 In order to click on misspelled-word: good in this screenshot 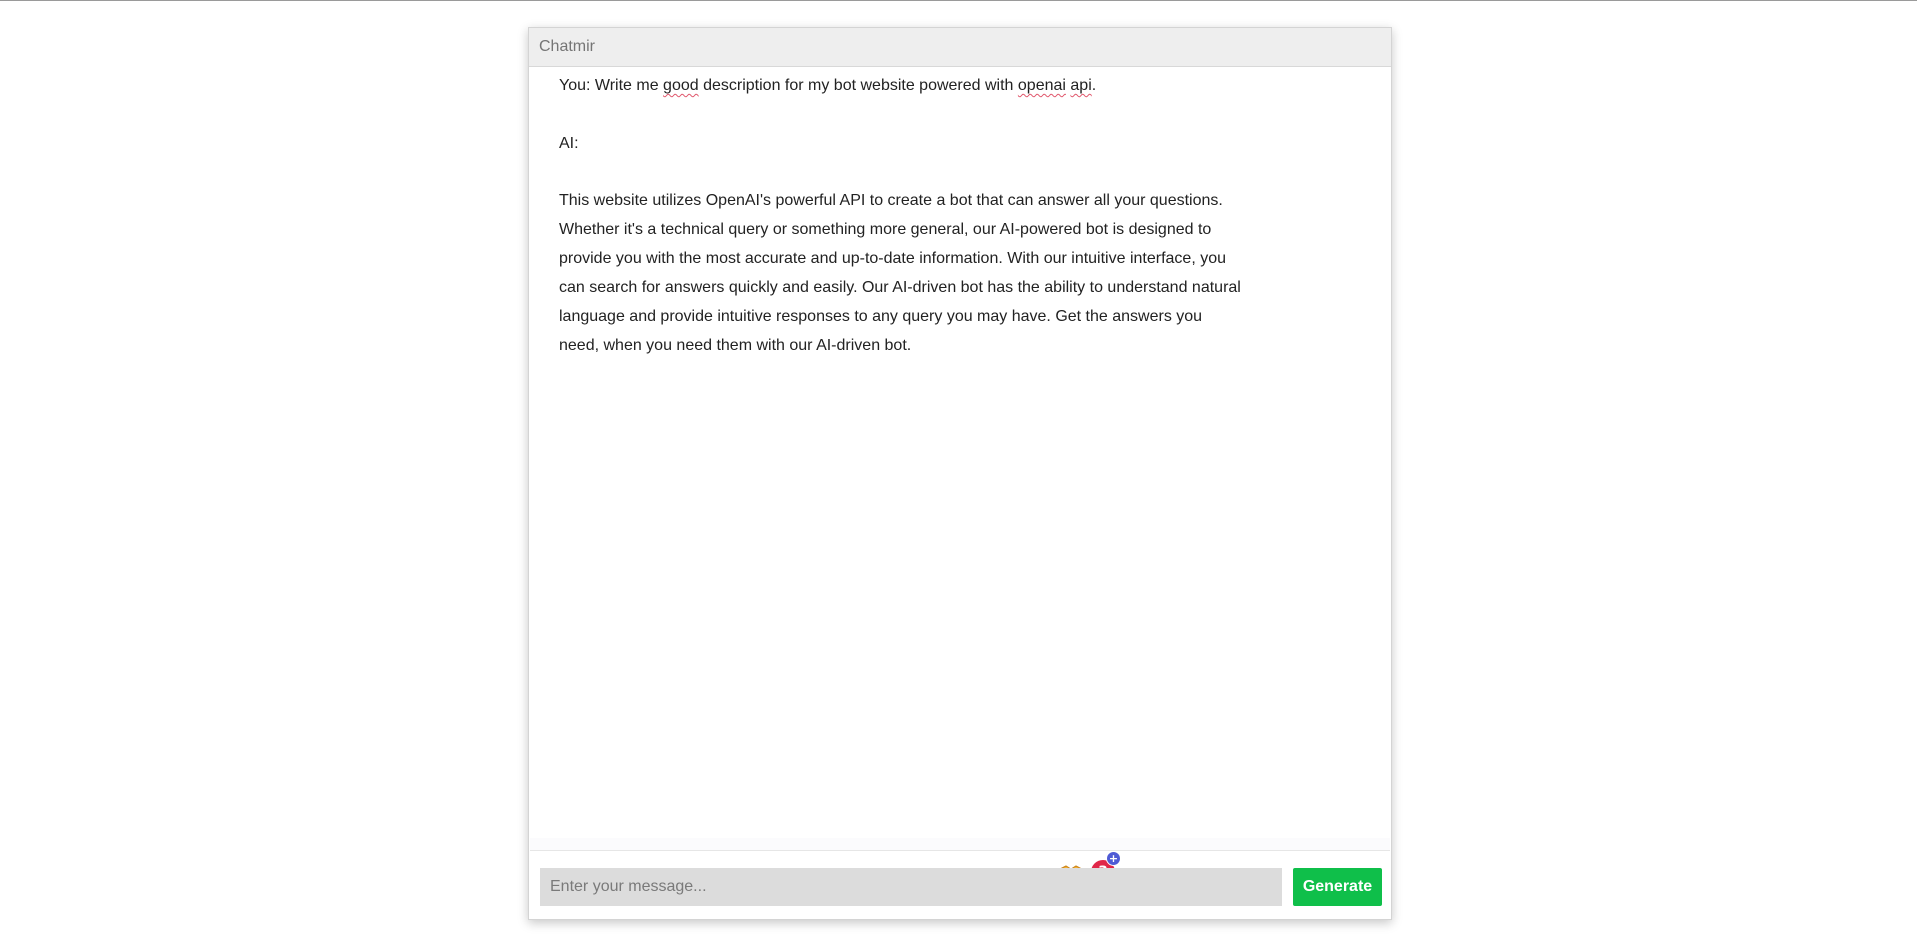, I will do `click(681, 85)`.